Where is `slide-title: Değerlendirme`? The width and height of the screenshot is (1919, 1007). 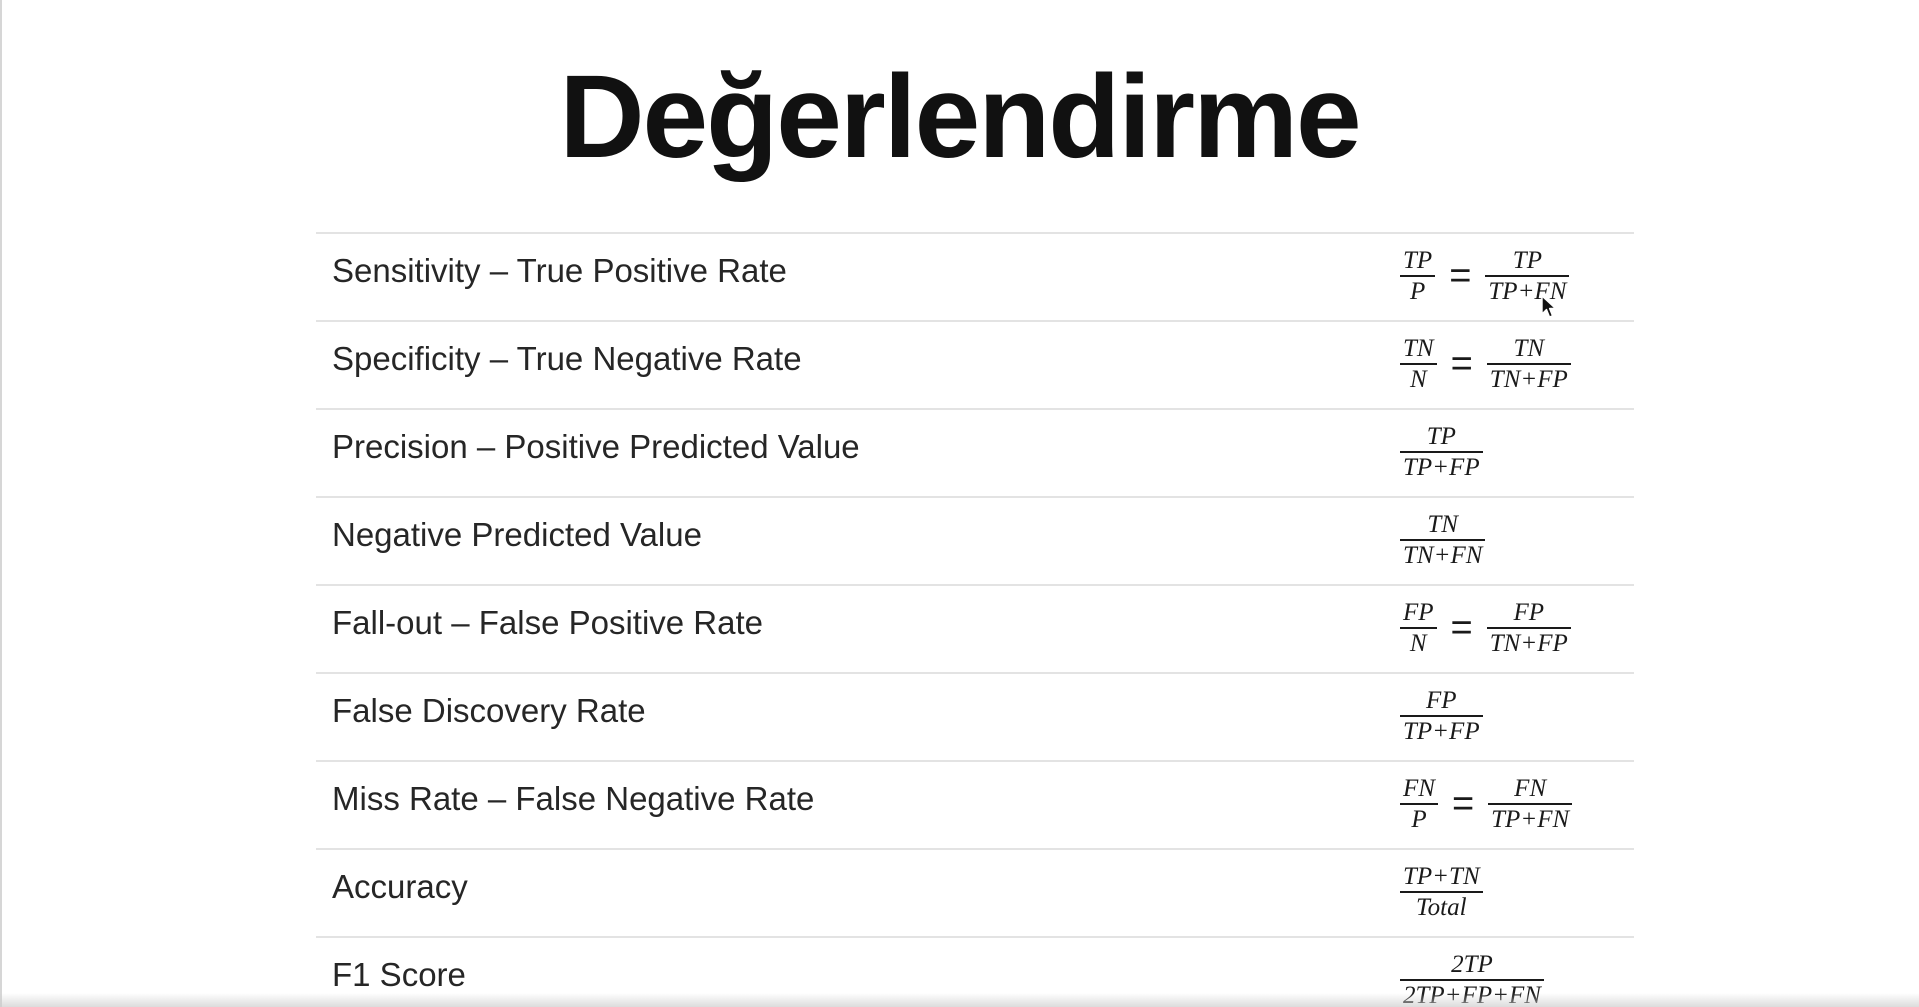 slide-title: Değerlendirme is located at coordinates (960, 117).